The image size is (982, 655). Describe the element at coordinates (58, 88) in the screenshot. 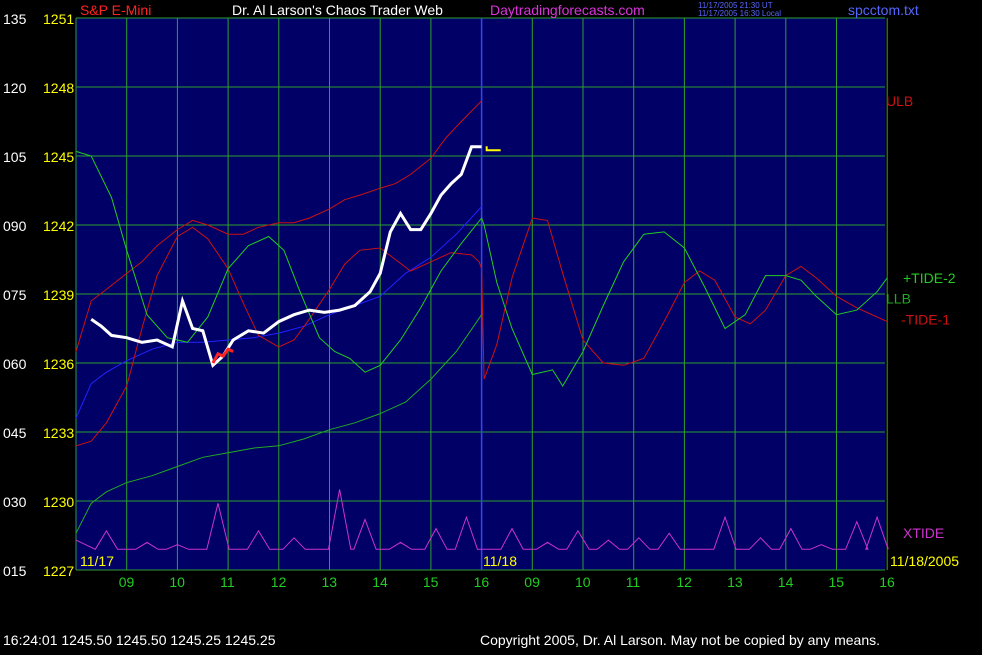

I see `price-tick-label: 1248` at that location.